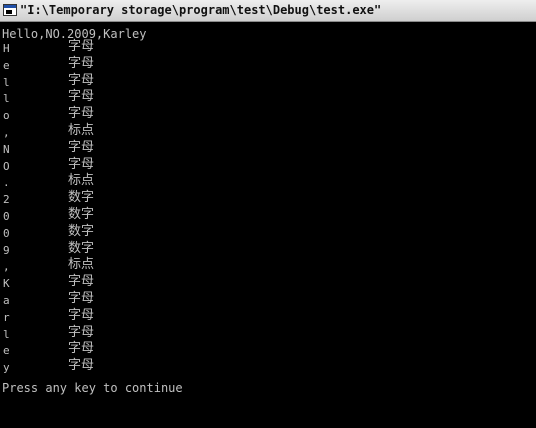 Image resolution: width=536 pixels, height=428 pixels. I want to click on row-char: ., so click(6, 183).